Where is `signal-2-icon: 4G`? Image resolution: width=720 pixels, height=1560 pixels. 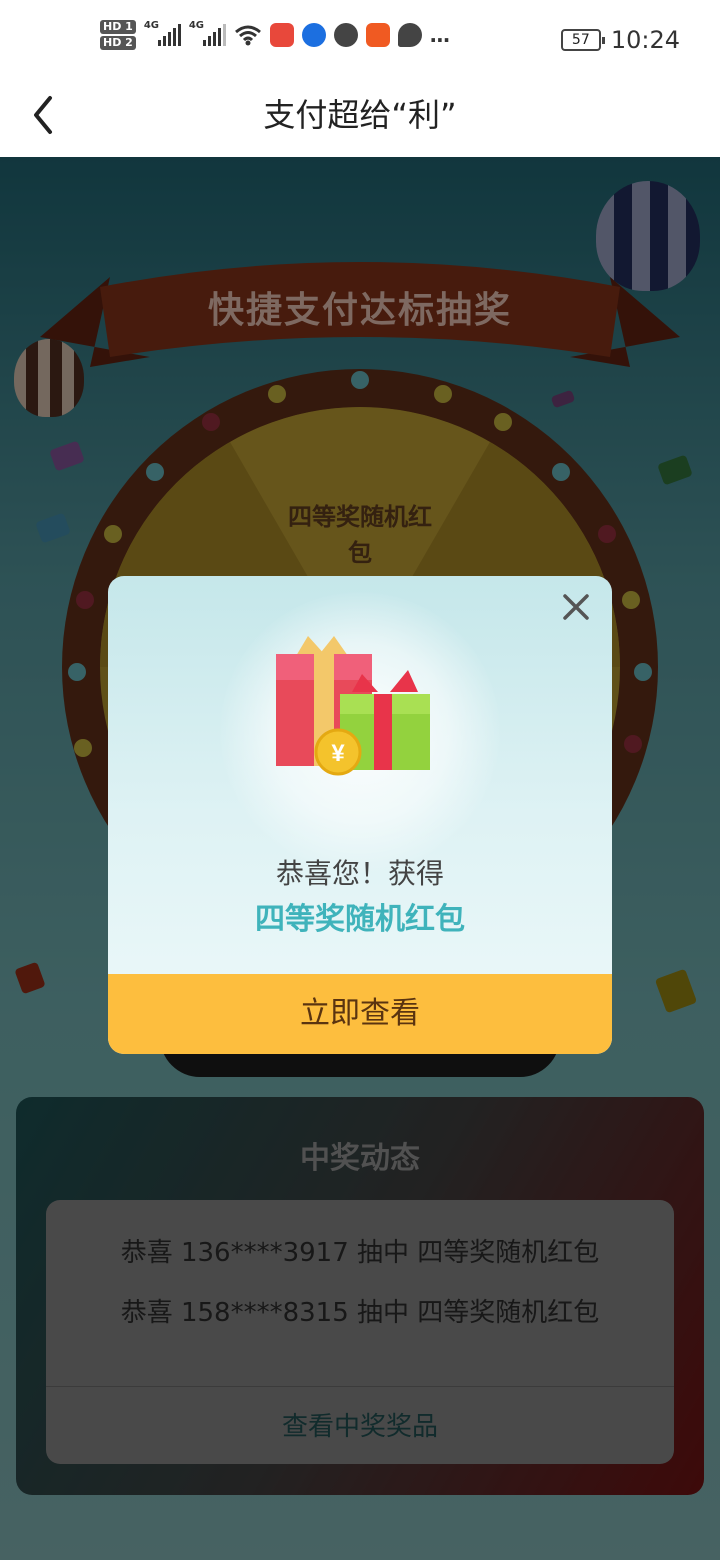
signal-2-icon: 4G is located at coordinates (207, 33).